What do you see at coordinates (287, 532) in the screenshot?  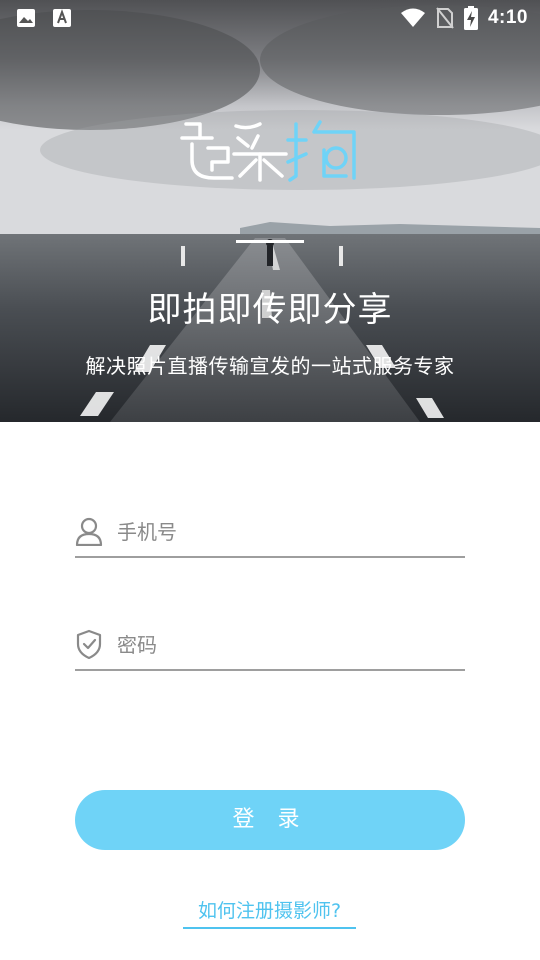 I see `phone-input` at bounding box center [287, 532].